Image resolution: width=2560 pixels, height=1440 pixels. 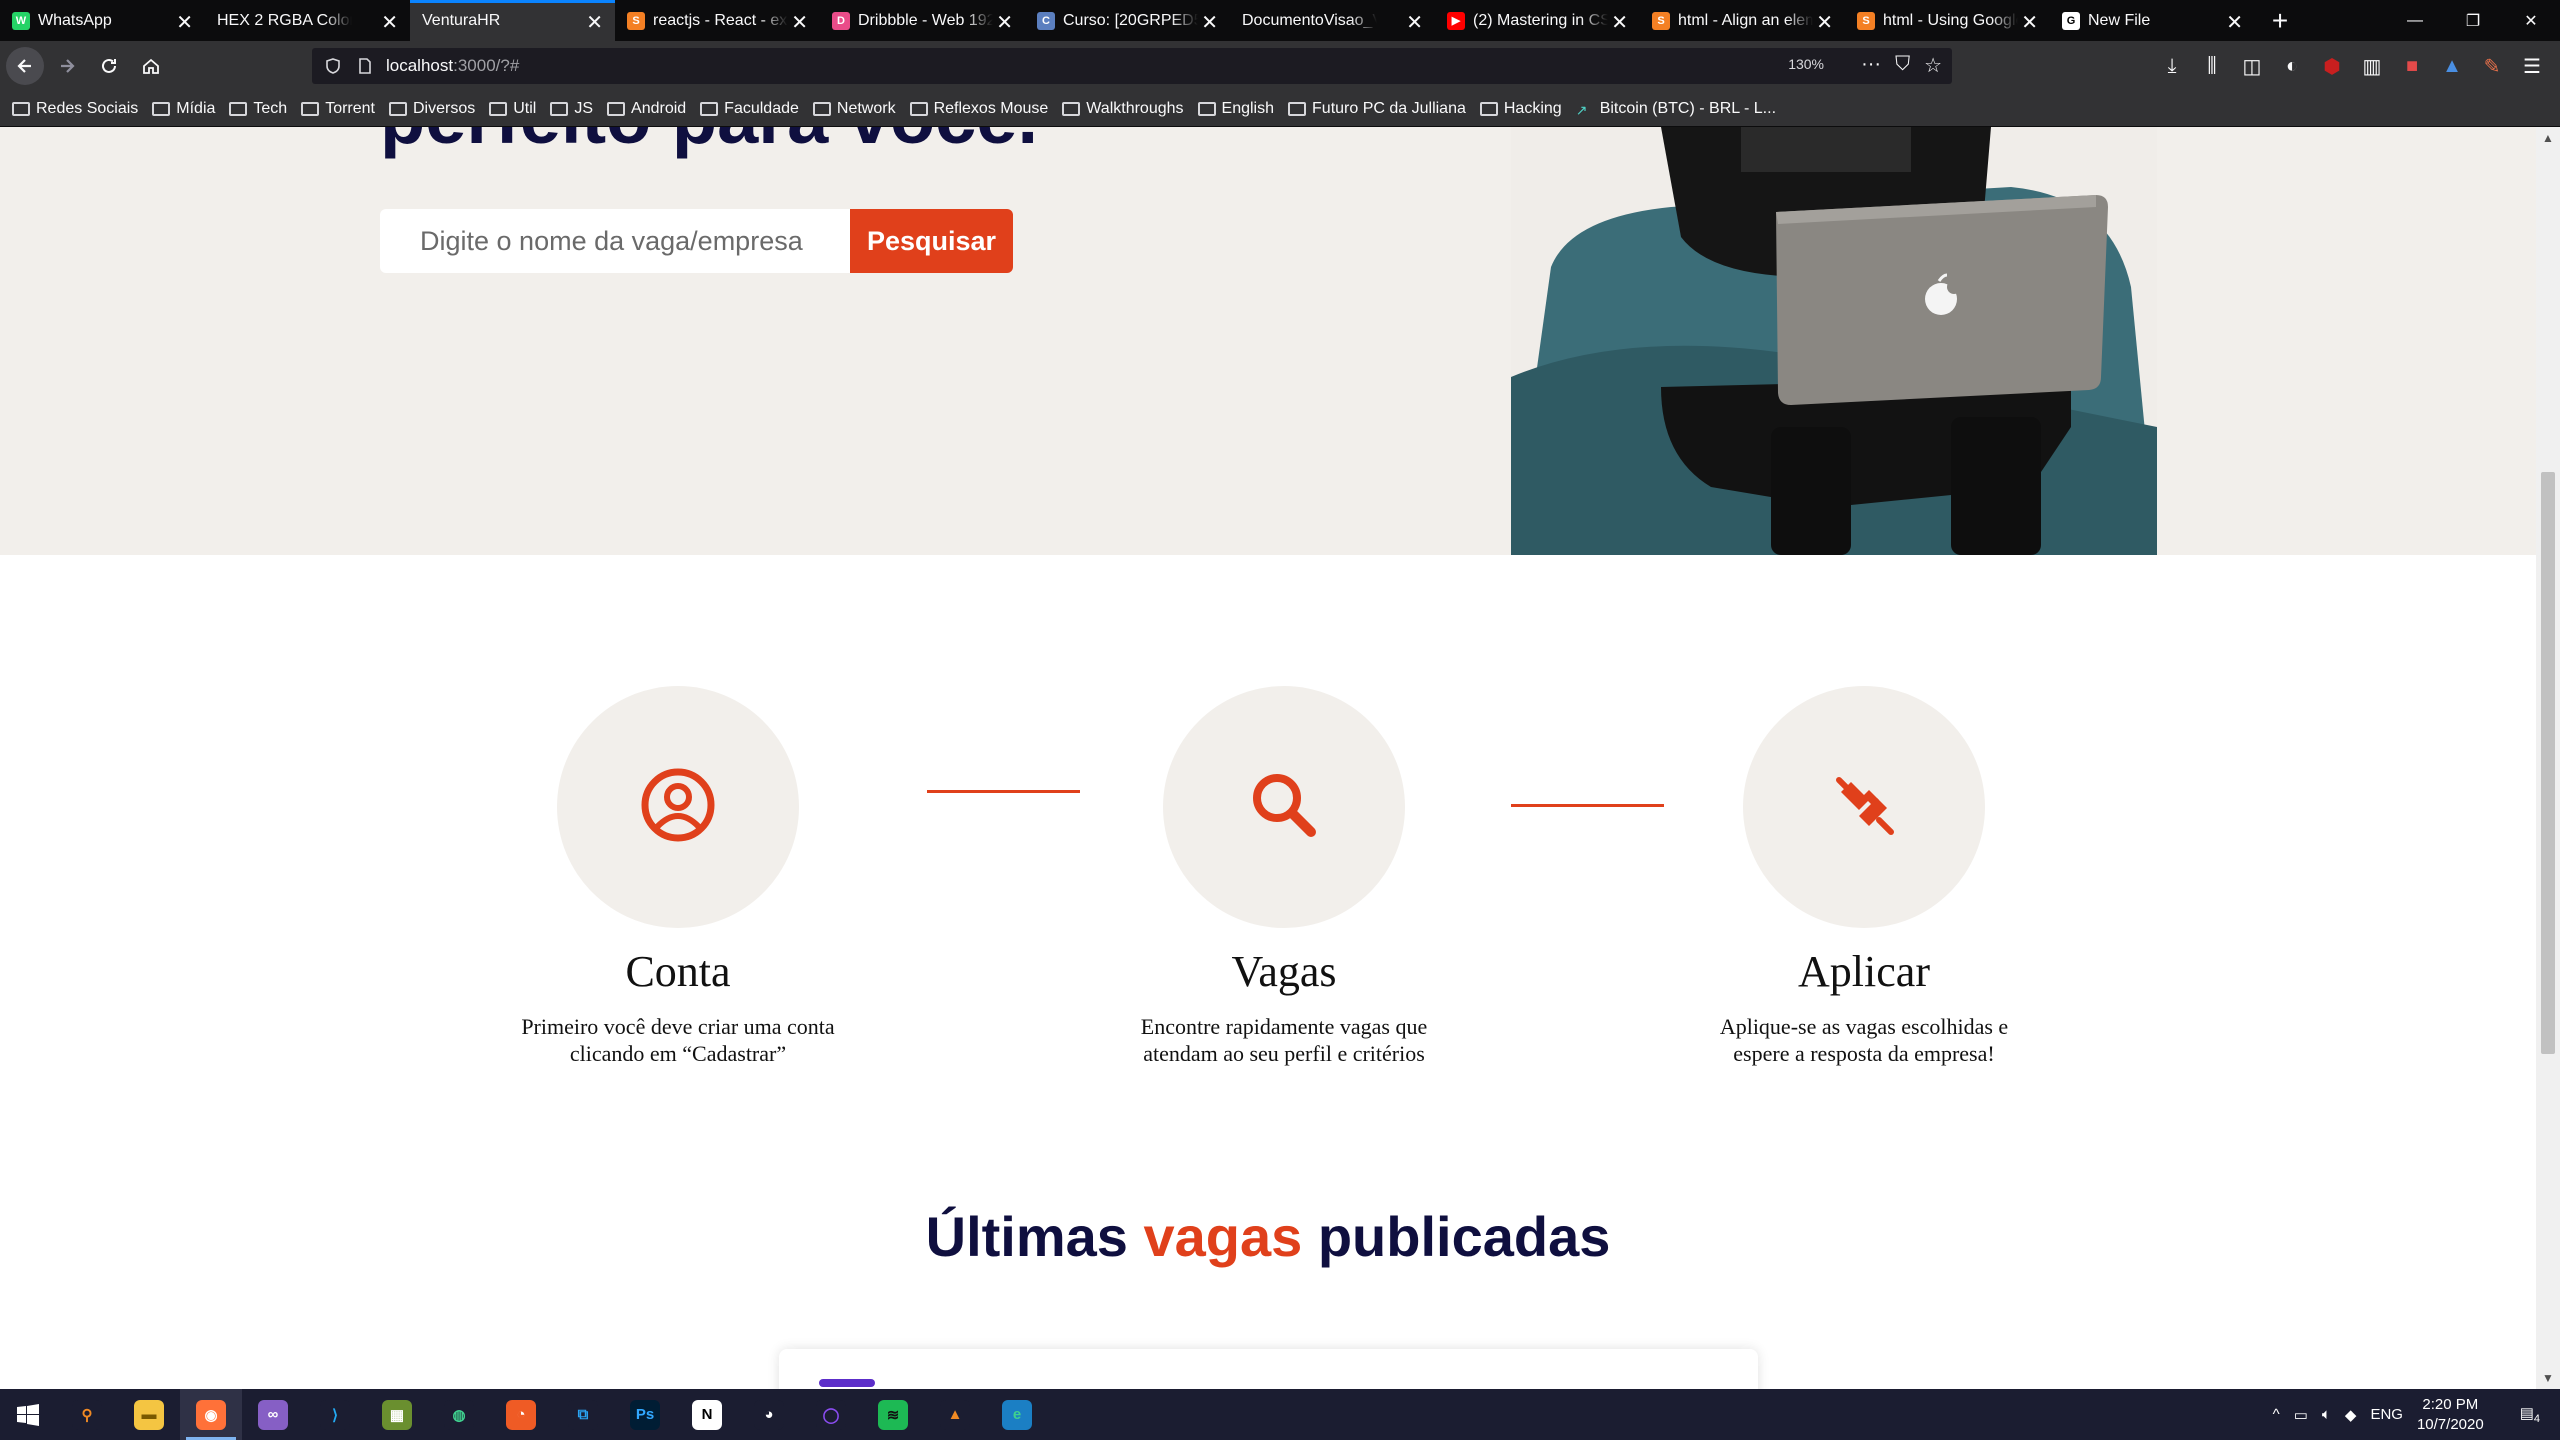 What do you see at coordinates (2473, 20) in the screenshot?
I see `restore-button: ❐` at bounding box center [2473, 20].